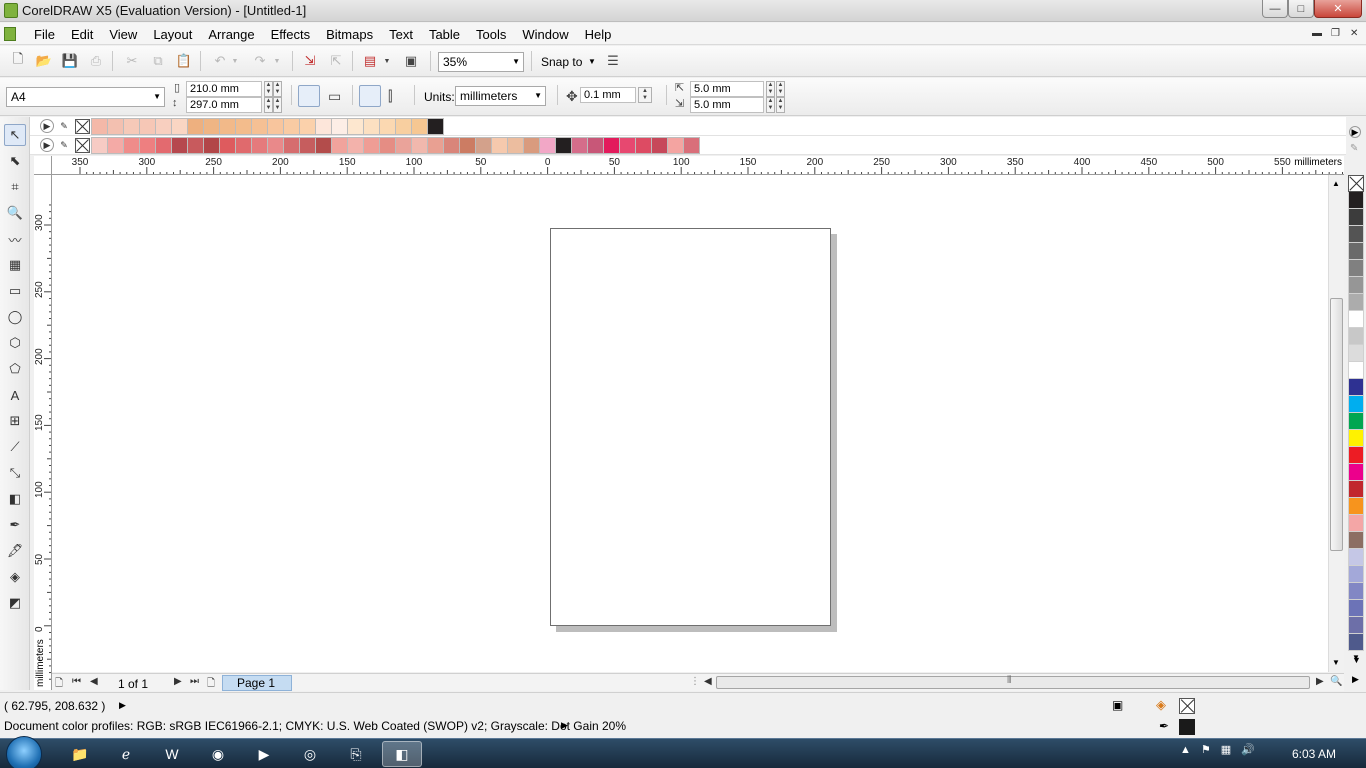 This screenshot has width=1366, height=768. I want to click on landscape-icon: ▭, so click(334, 96).